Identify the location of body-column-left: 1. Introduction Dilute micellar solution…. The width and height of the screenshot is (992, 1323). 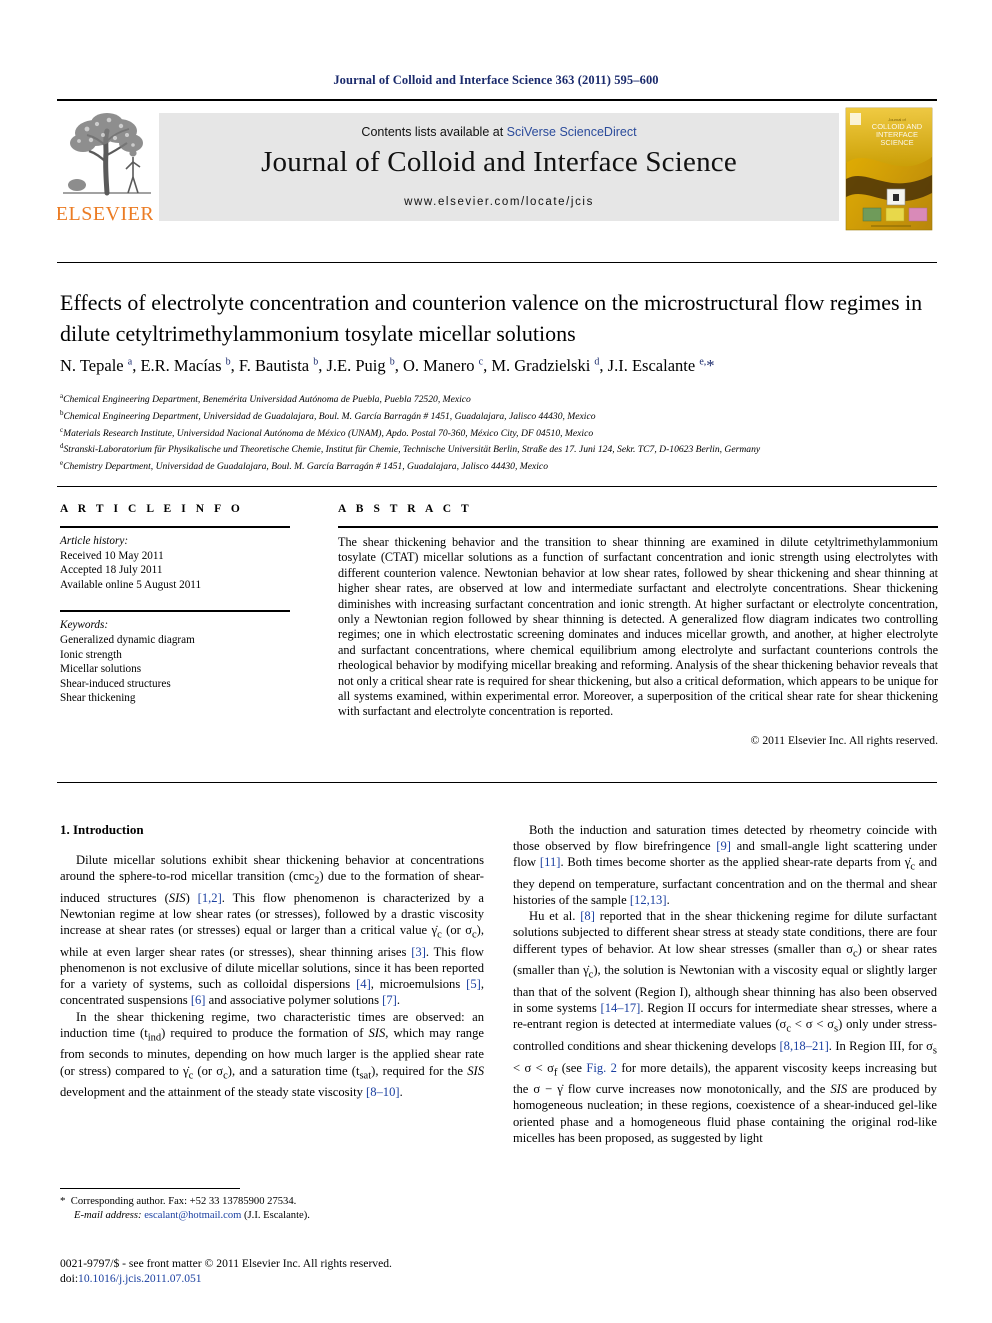
(272, 961).